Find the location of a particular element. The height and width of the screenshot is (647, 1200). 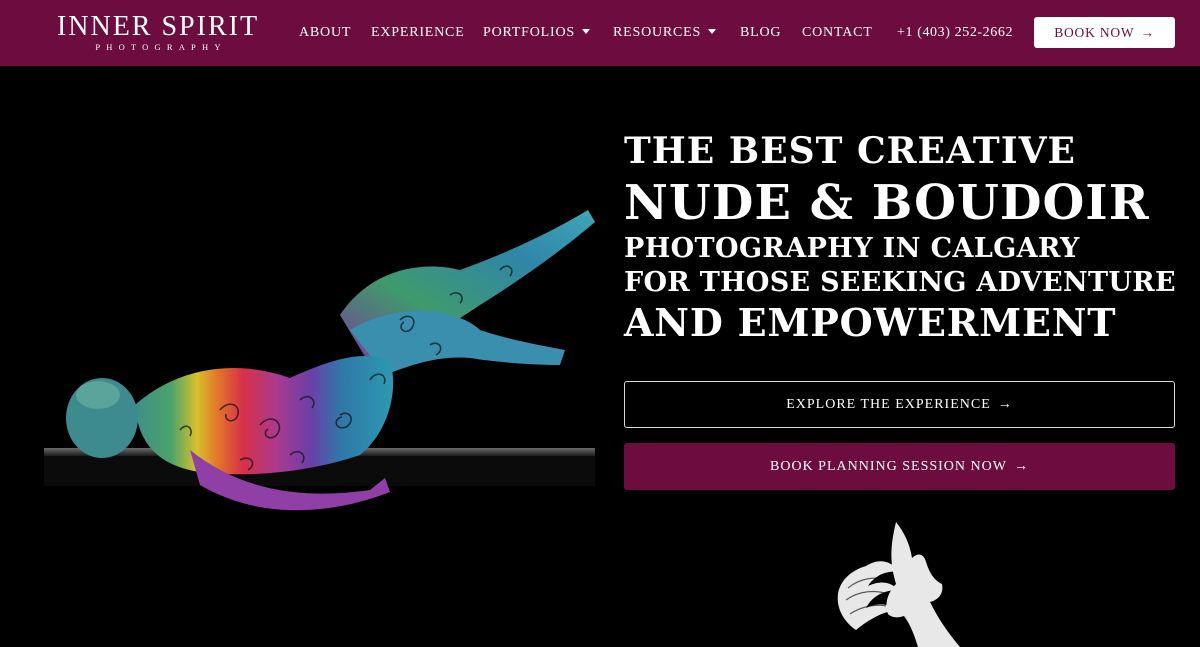

explore-experience-label: EXPLORE THE EXPERIENCE is located at coordinates (888, 404).